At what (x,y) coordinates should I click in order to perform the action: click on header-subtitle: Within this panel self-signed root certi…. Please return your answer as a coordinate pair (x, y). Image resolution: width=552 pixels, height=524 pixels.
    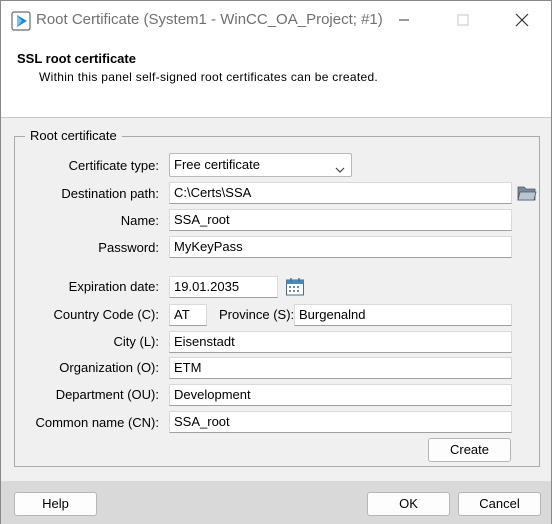
    Looking at the image, I should click on (209, 77).